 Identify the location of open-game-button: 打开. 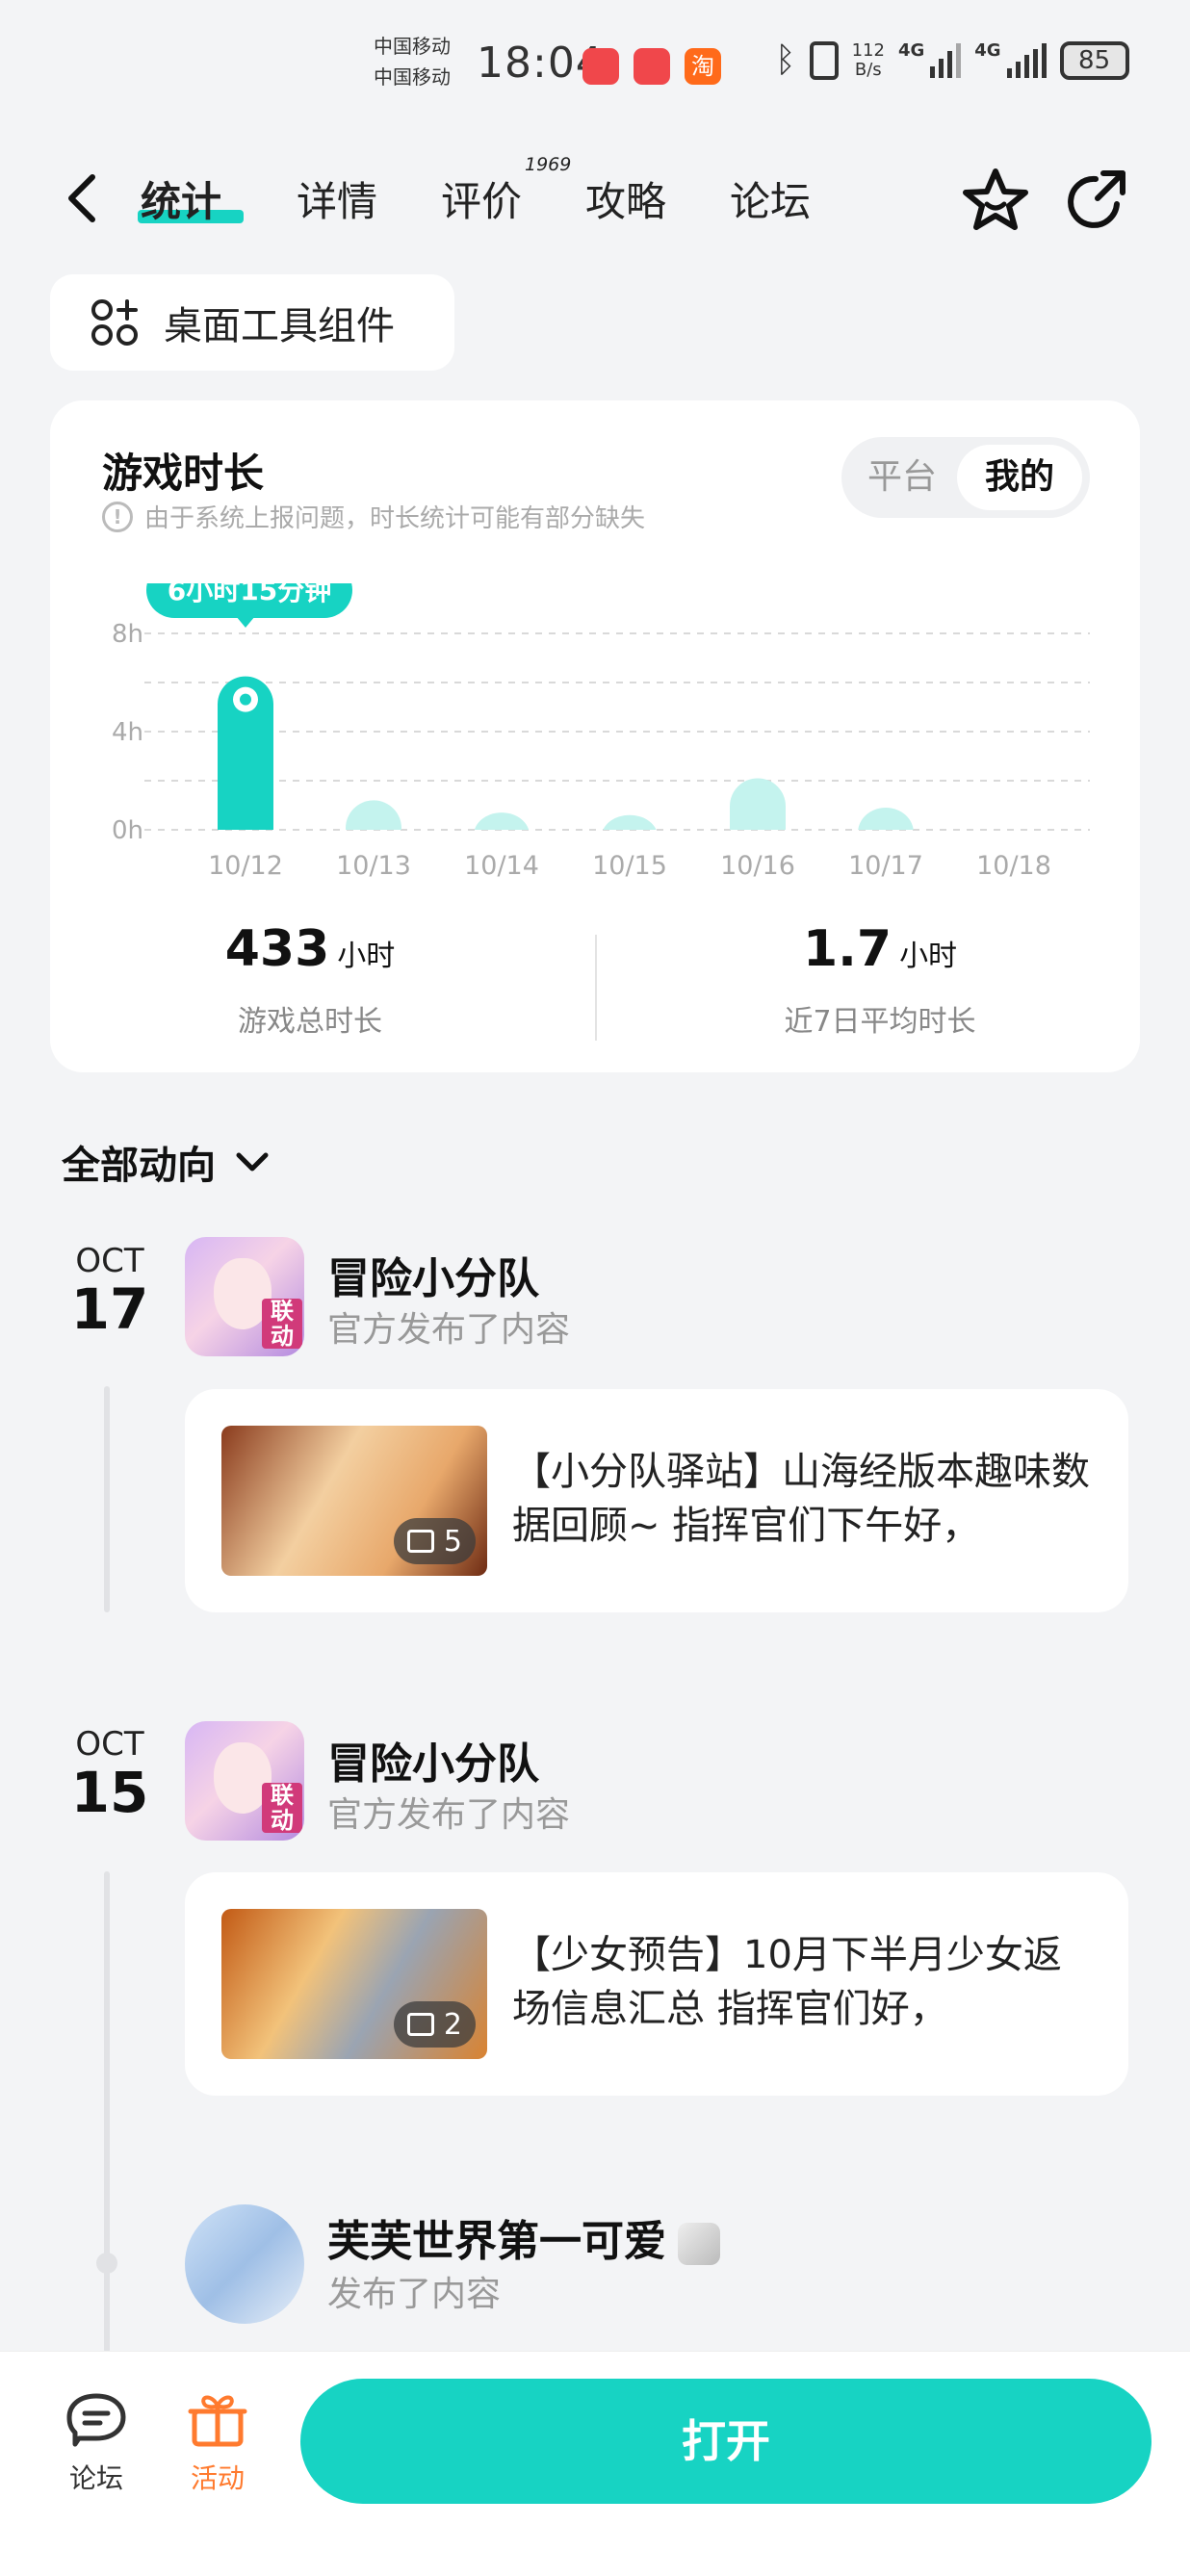
(726, 2442).